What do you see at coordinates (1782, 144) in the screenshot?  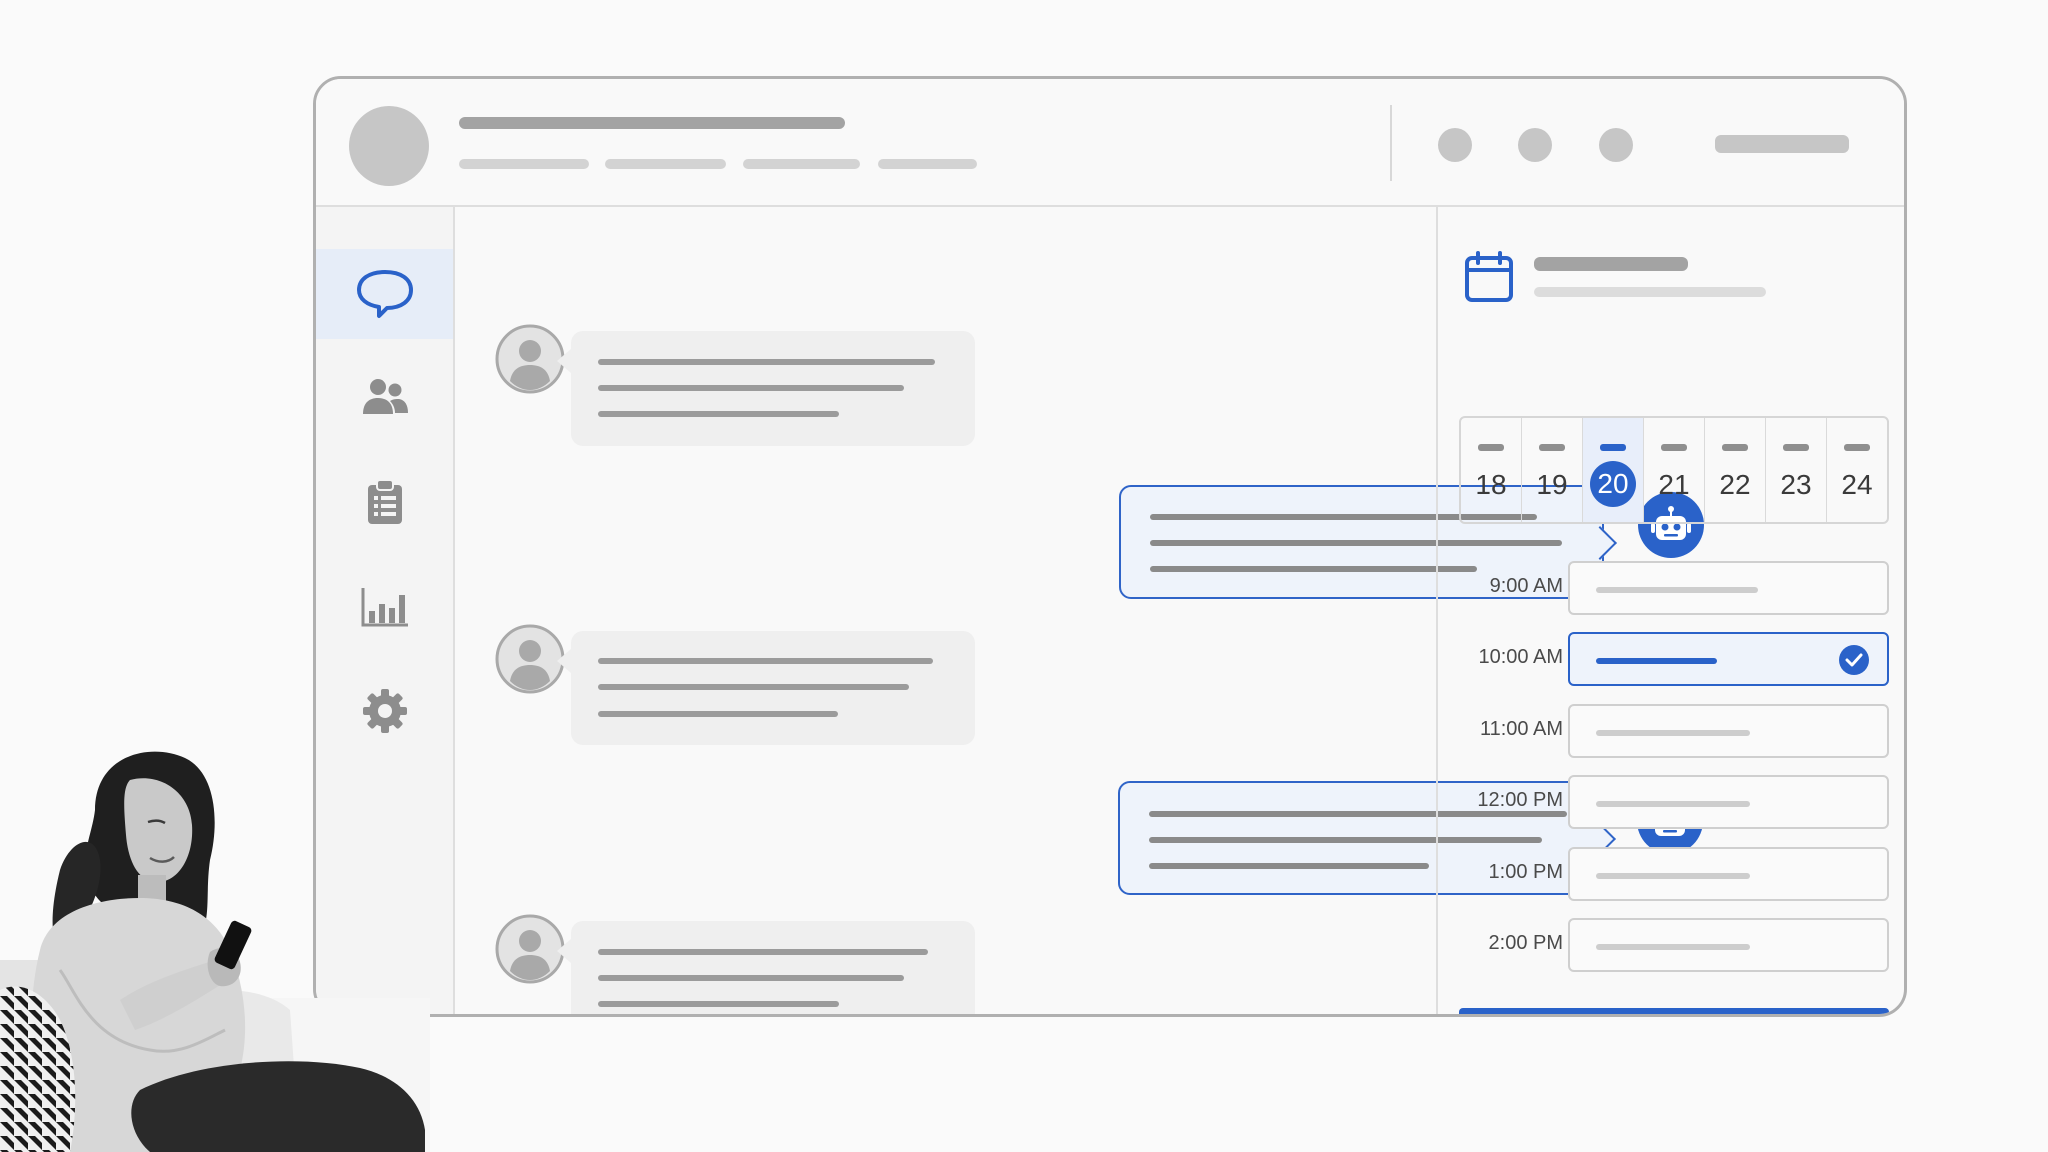 I see `header-account-placeholder` at bounding box center [1782, 144].